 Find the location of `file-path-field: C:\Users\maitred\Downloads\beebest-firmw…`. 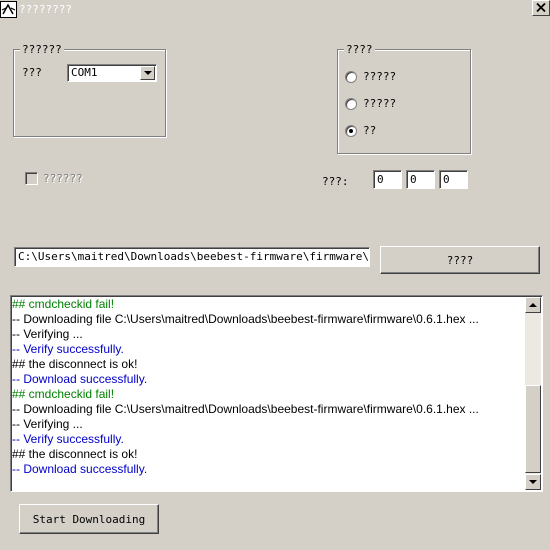

file-path-field: C:\Users\maitred\Downloads\beebest-firmw… is located at coordinates (192, 257).